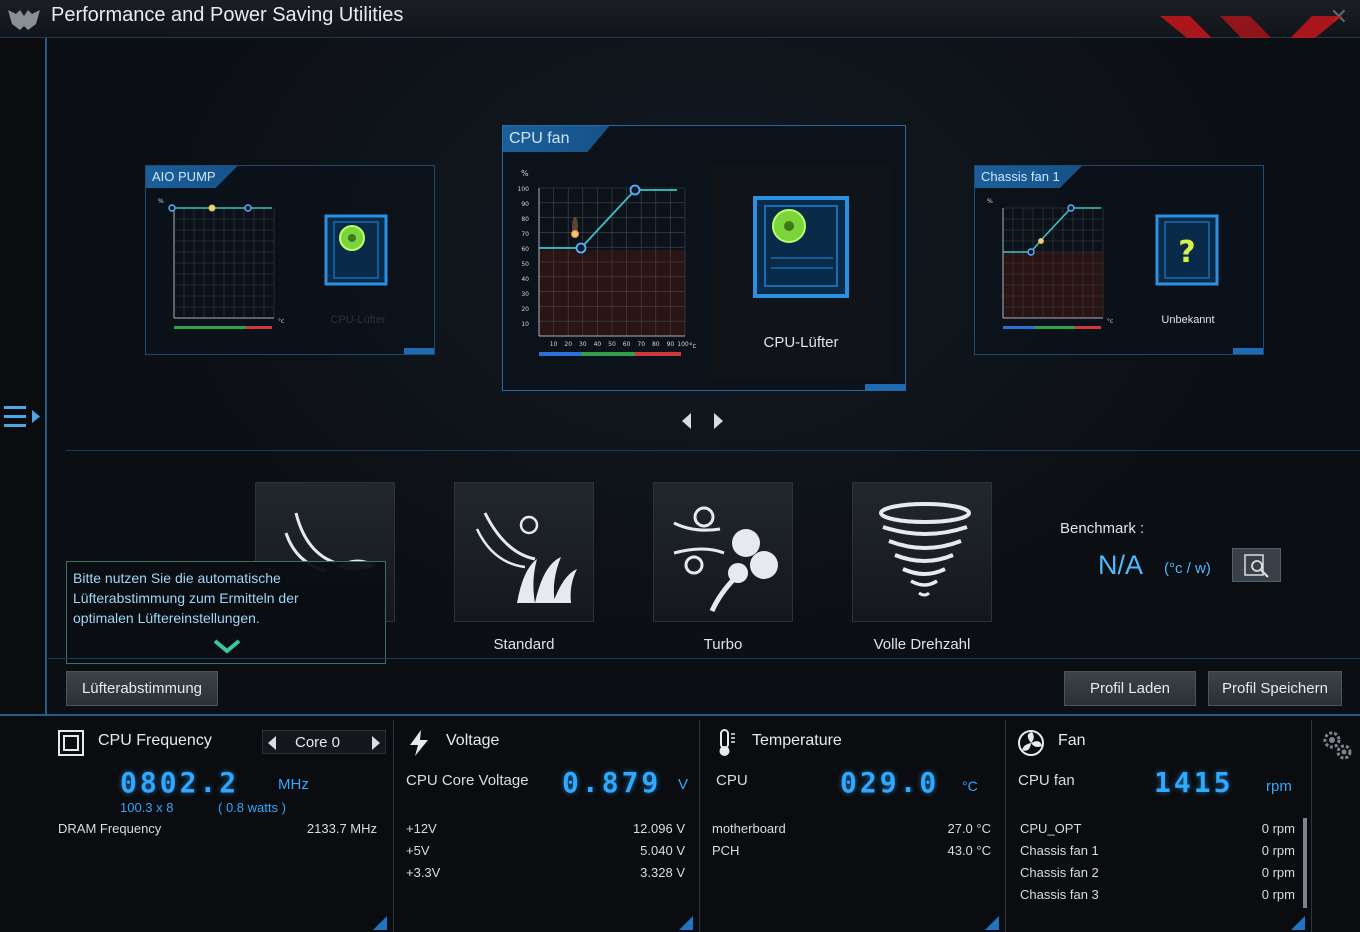  What do you see at coordinates (147, 807) in the screenshot?
I see `cpu-multiplier: 100.3 x 8` at bounding box center [147, 807].